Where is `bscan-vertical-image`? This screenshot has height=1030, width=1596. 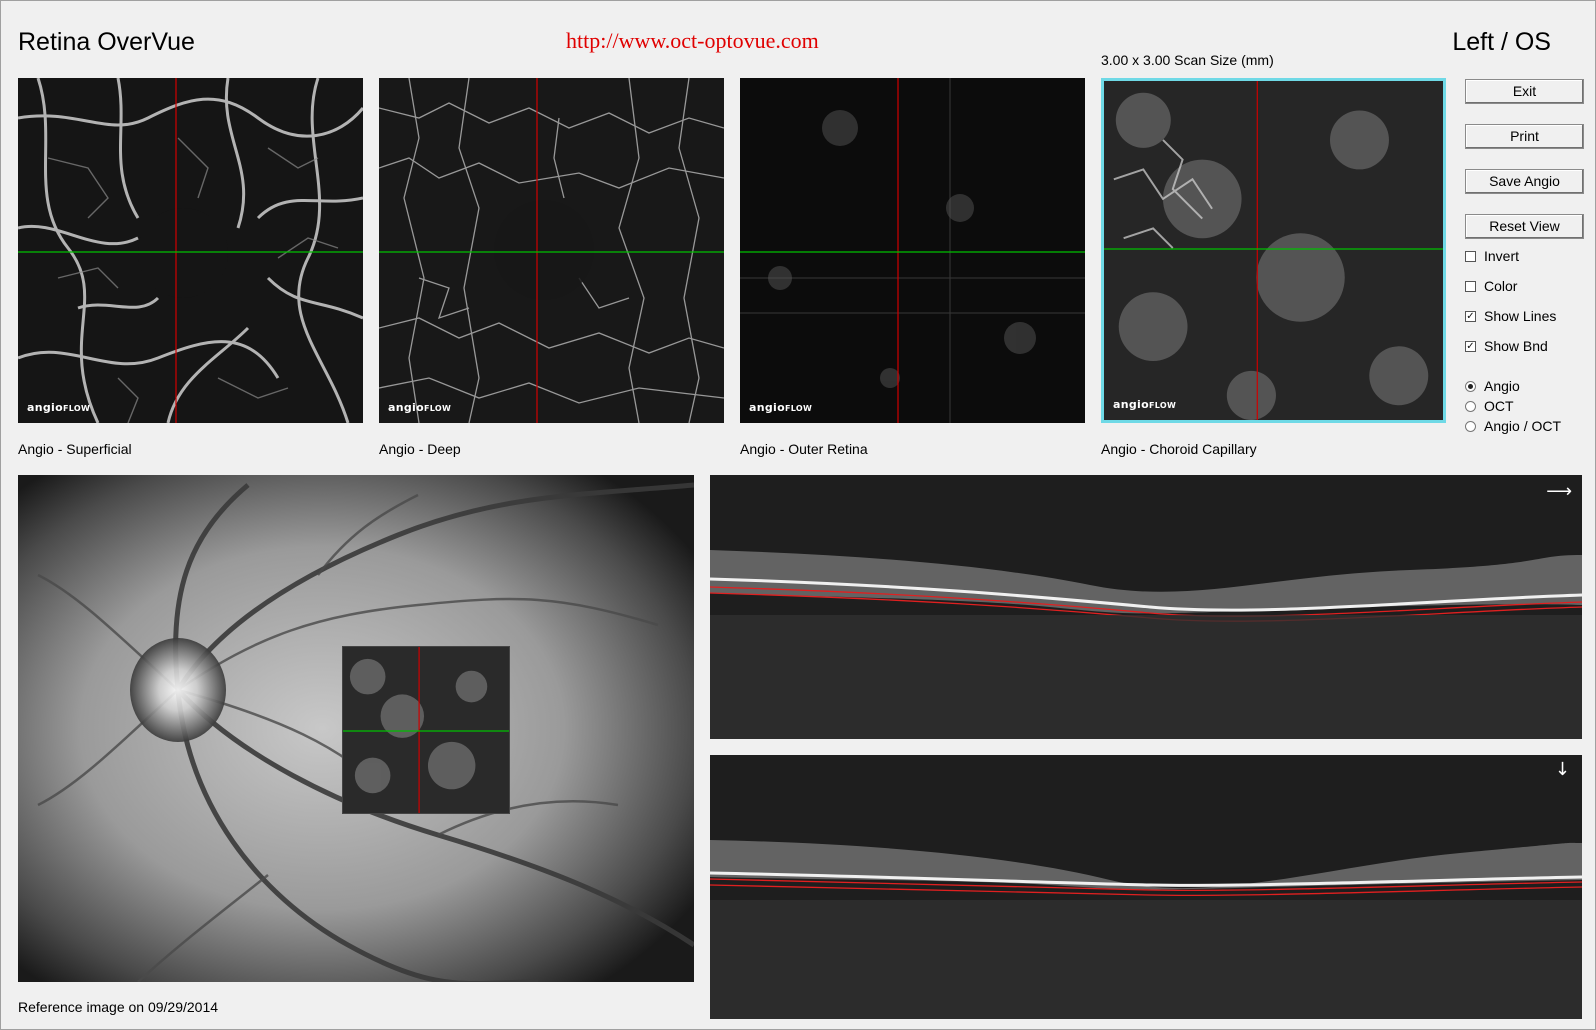
bscan-vertical-image is located at coordinates (1146, 887).